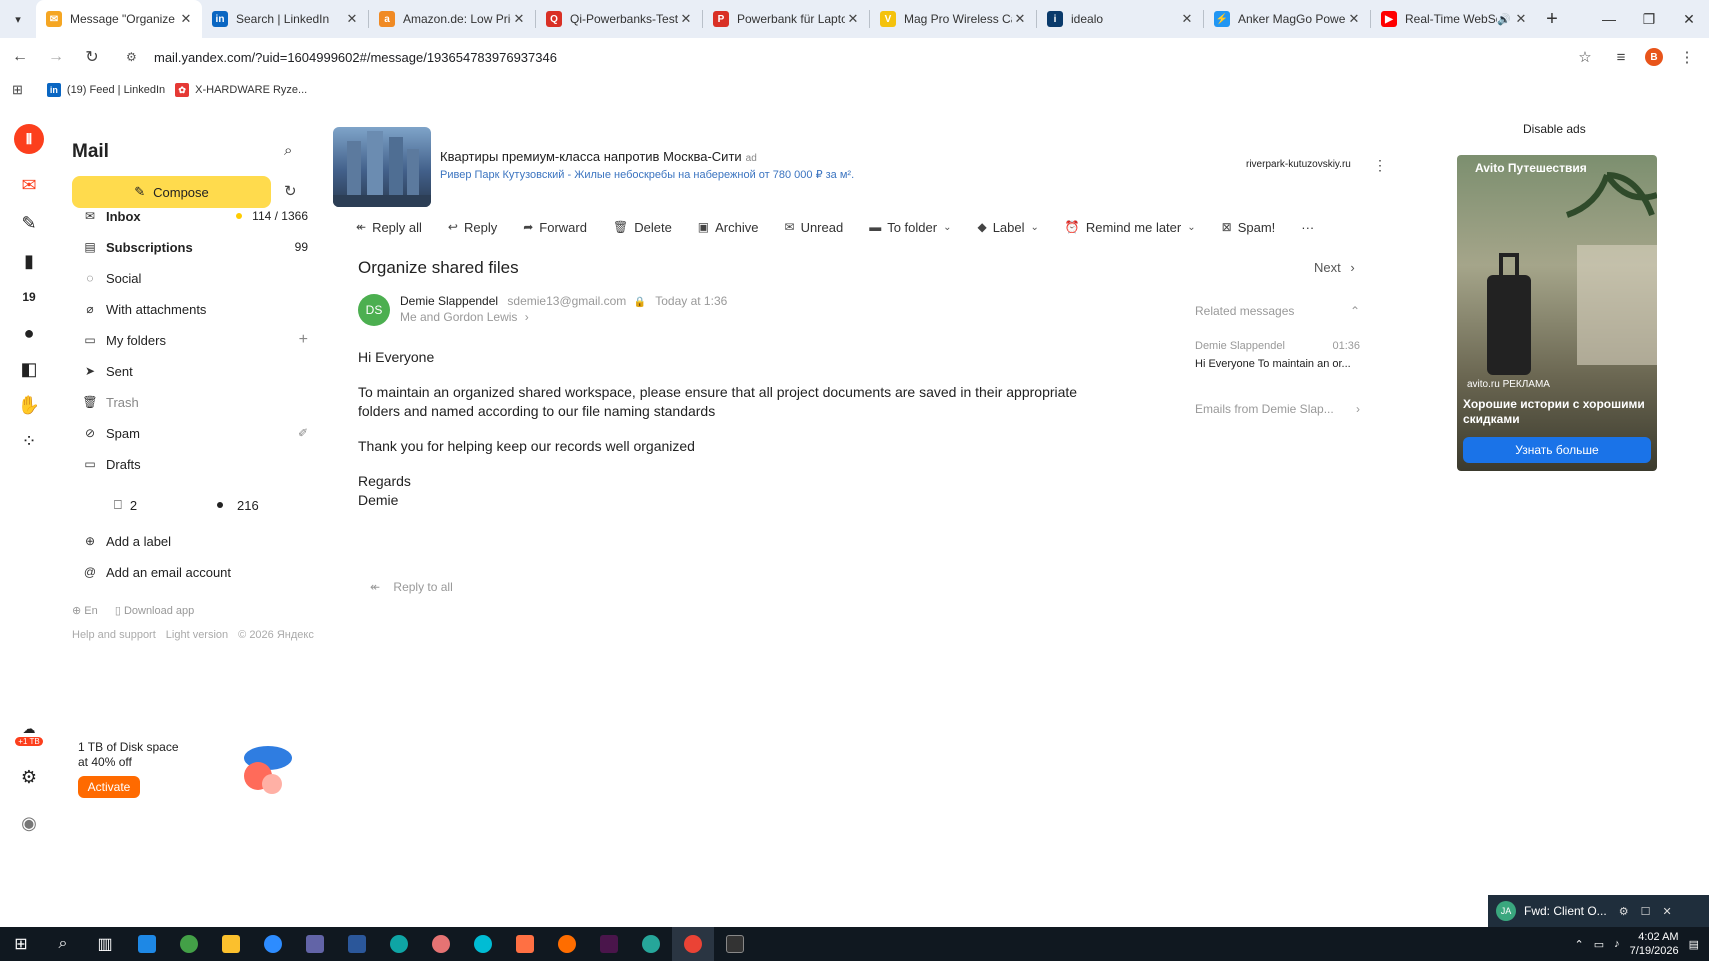 The height and width of the screenshot is (961, 1709). What do you see at coordinates (728, 227) in the screenshot?
I see `action-archive-button: ▣ Archive` at bounding box center [728, 227].